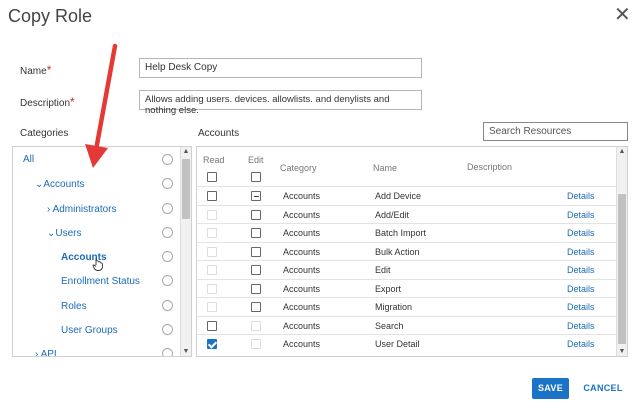 Image resolution: width=643 pixels, height=410 pixels. I want to click on table-row: Accounts Migration Details, so click(407, 306).